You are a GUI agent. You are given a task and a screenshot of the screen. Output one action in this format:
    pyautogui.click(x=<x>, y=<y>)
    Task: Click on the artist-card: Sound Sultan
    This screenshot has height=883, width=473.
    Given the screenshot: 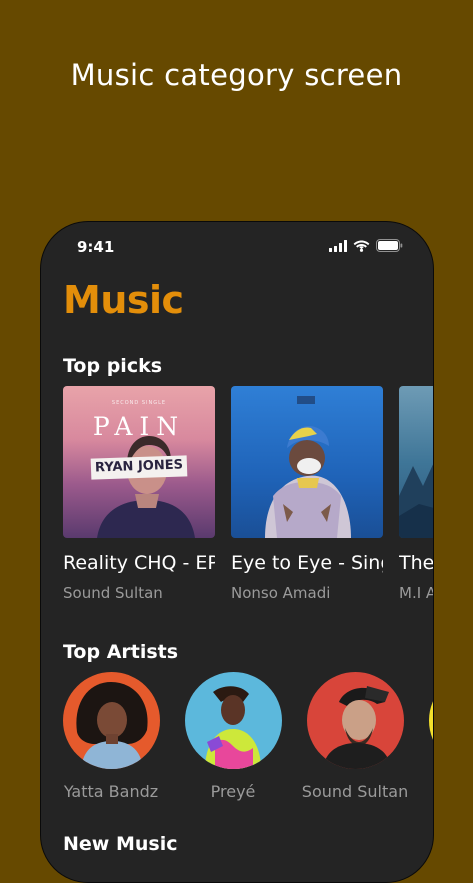 What is the action you would take?
    pyautogui.click(x=355, y=736)
    